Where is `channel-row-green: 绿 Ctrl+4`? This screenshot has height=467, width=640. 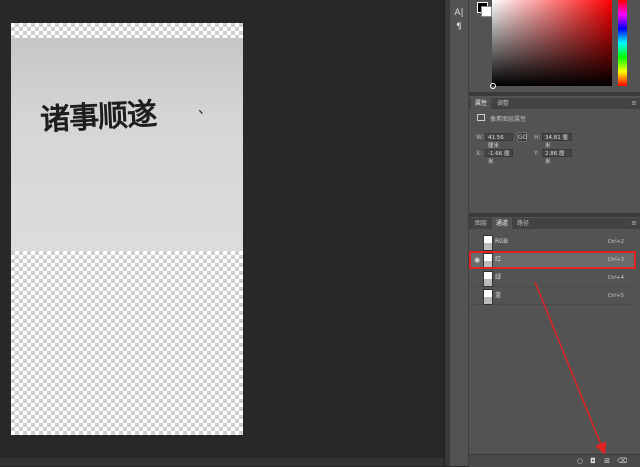
channel-row-green: 绿 Ctrl+4 is located at coordinates (551, 278).